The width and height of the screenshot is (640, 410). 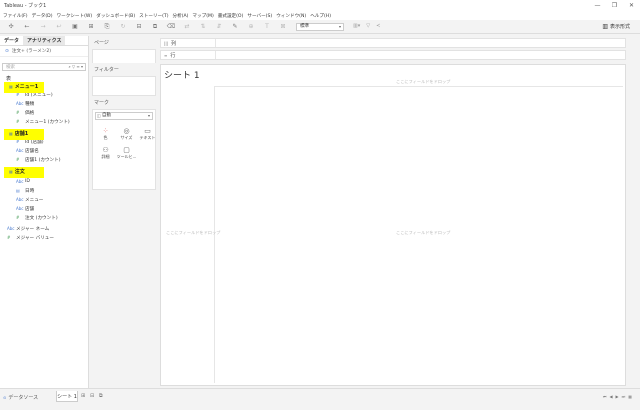 I want to click on field-label: 店舗, so click(x=30, y=209).